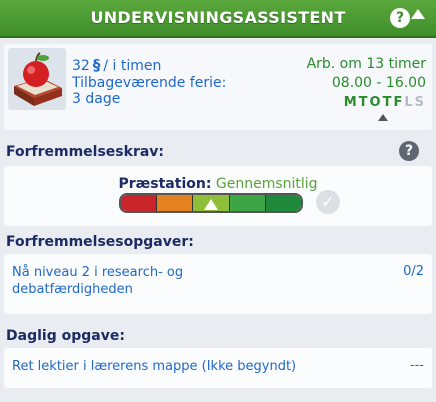 This screenshot has width=436, height=402. I want to click on day-wednesday: O, so click(376, 102).